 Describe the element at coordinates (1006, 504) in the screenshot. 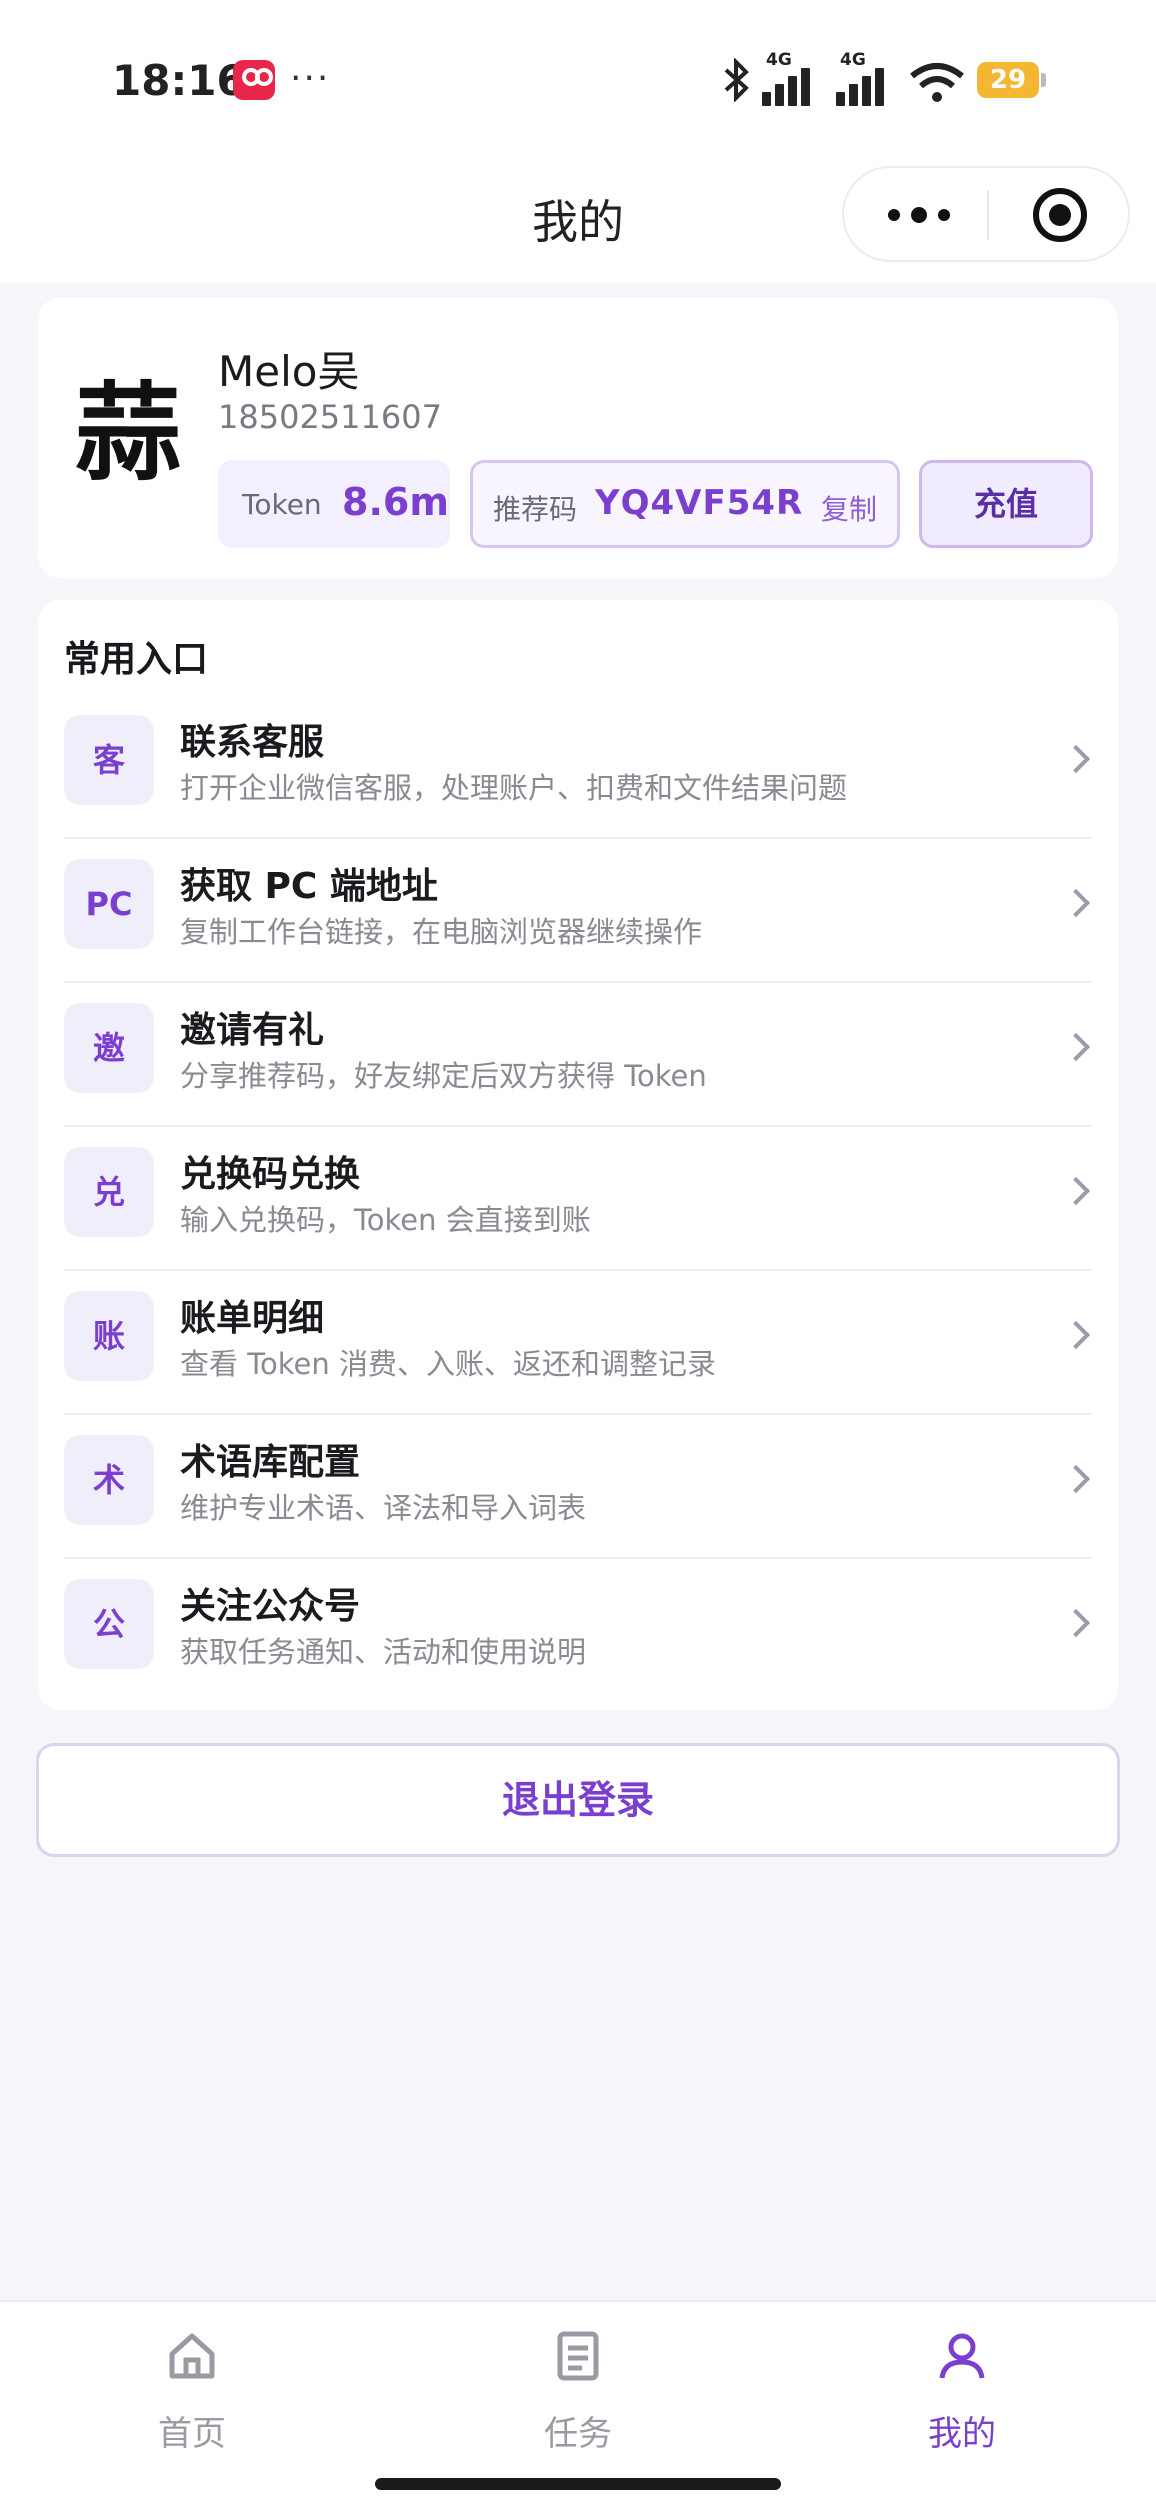

I see `recharge-button: 充值` at that location.